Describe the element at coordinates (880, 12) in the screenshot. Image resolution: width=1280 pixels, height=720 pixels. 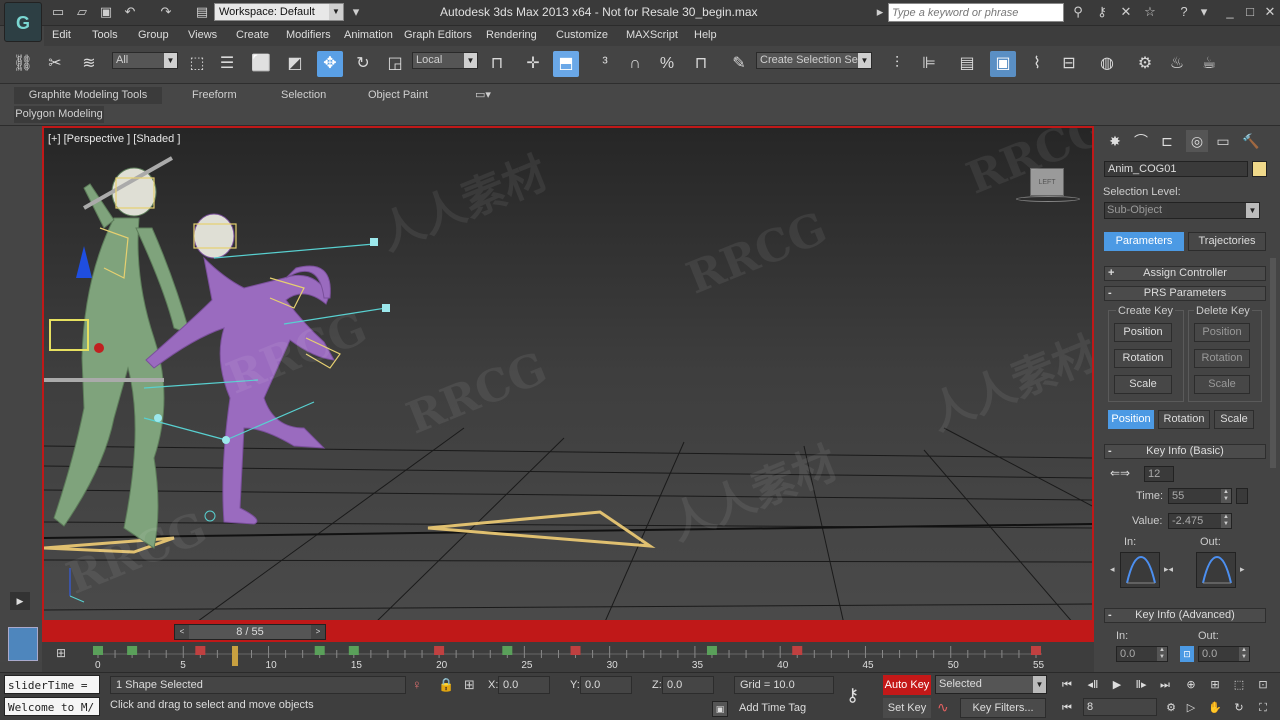
I see `search-arrow-icon: ▸` at that location.